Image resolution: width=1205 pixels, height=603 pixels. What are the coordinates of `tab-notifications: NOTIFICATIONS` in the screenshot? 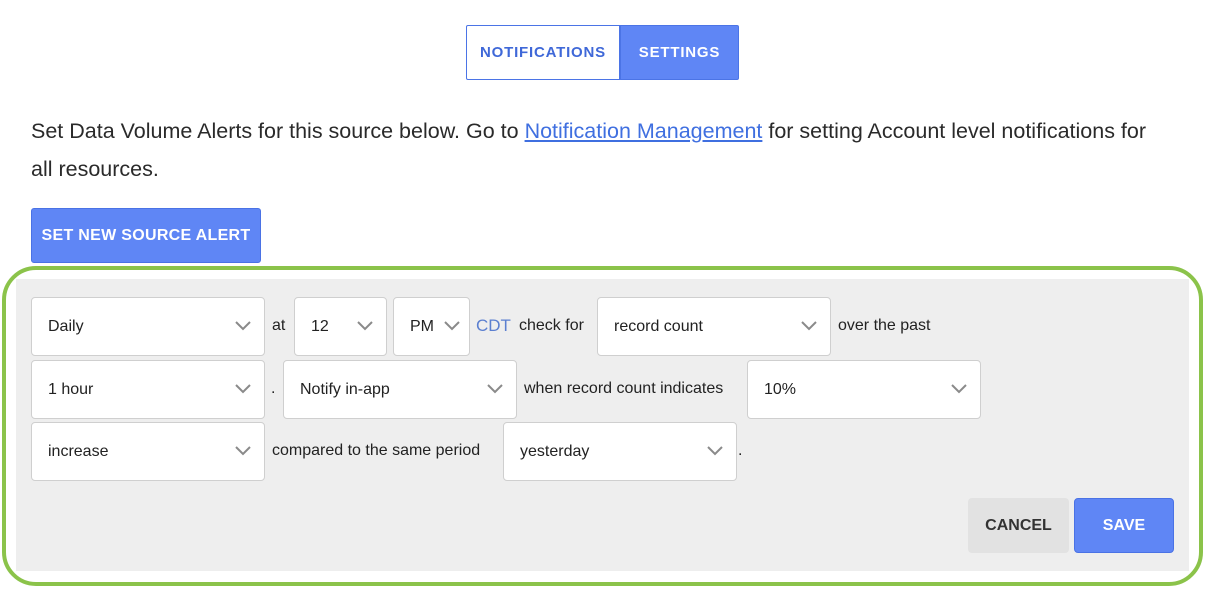 It's located at (543, 52).